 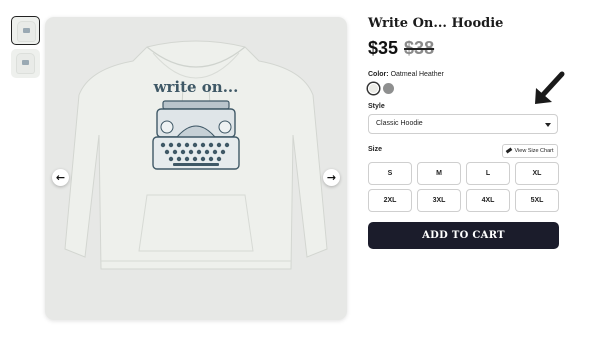 I want to click on color-swatches, so click(x=383, y=88).